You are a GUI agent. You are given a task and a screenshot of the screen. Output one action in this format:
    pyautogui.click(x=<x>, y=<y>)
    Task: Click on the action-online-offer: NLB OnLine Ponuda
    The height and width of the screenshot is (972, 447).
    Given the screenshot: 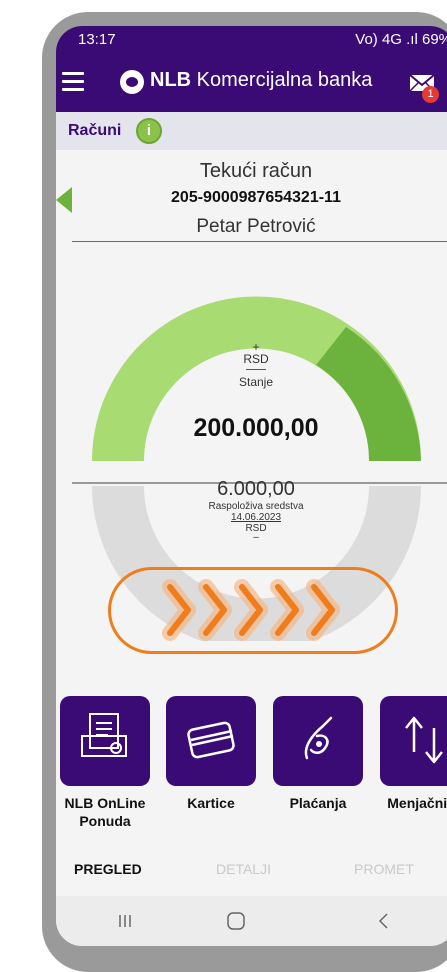 What is the action you would take?
    pyautogui.click(x=105, y=763)
    